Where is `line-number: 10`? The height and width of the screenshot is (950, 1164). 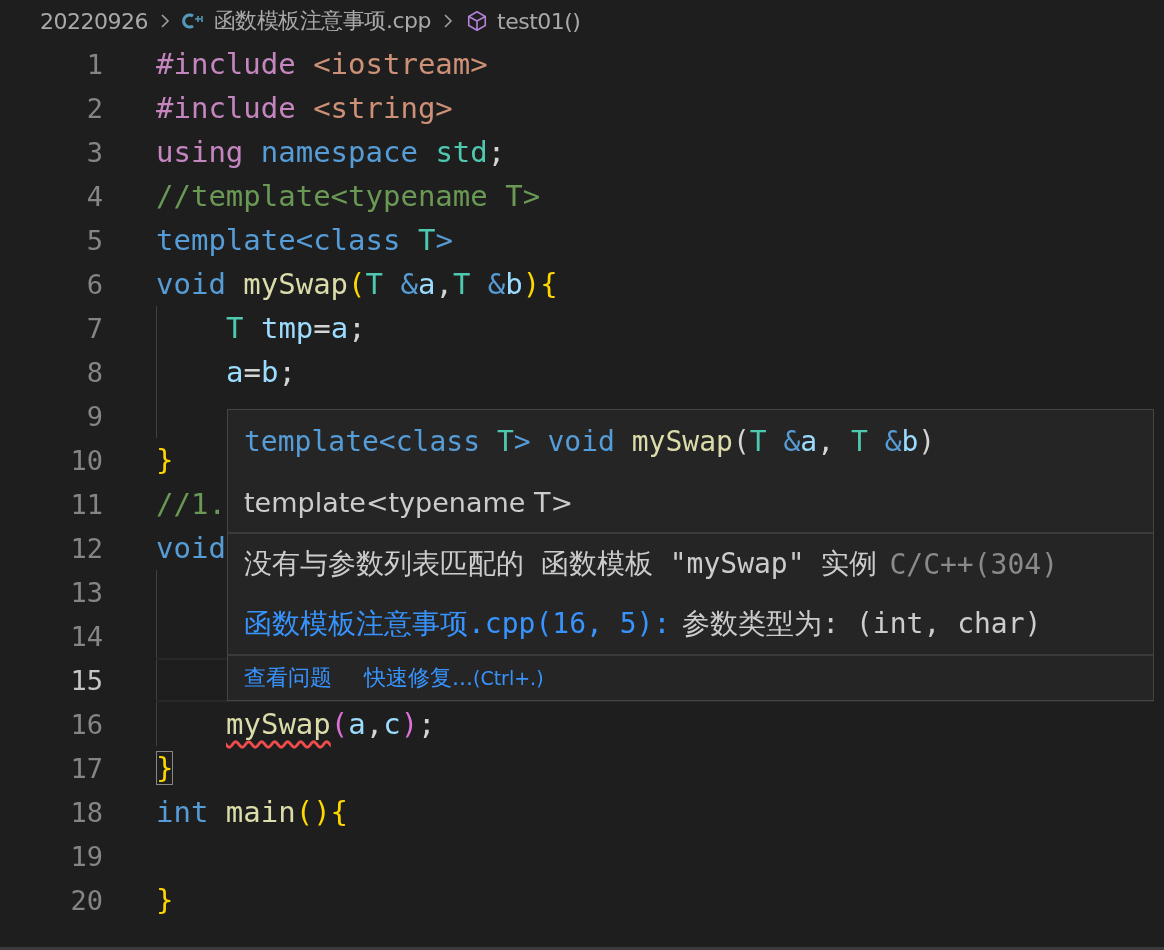 line-number: 10 is located at coordinates (86, 460).